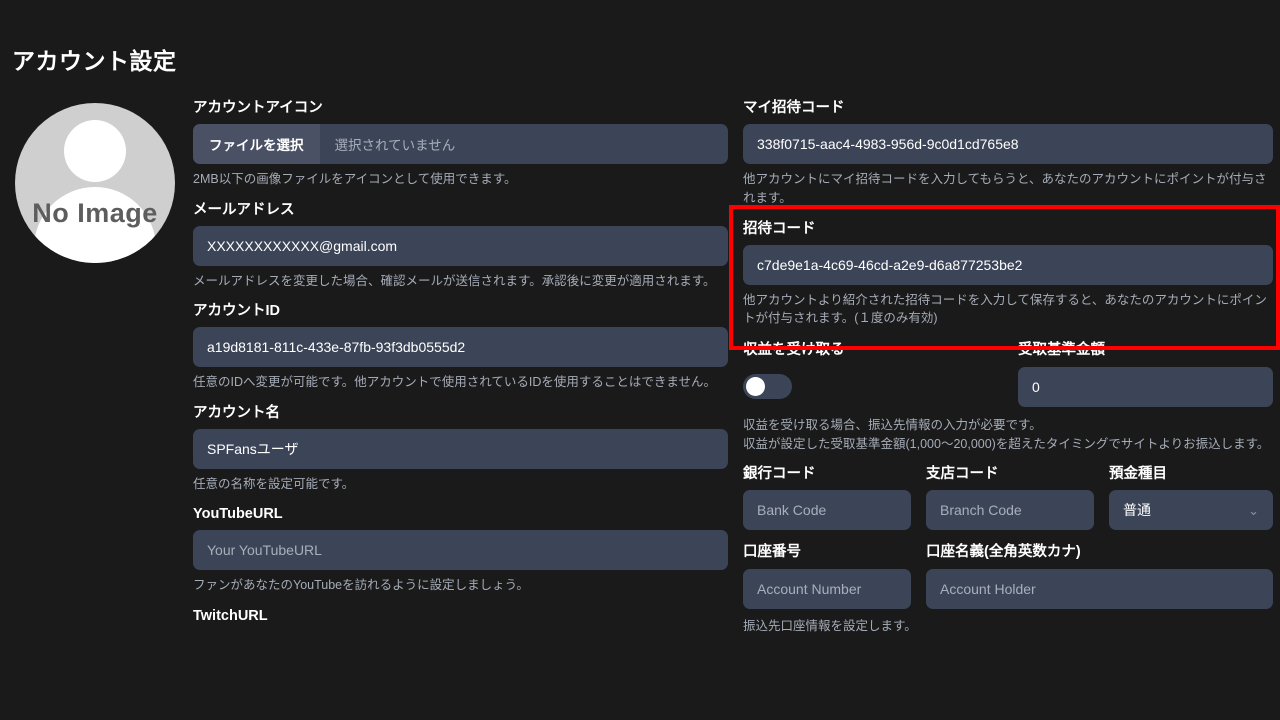  What do you see at coordinates (274, 483) in the screenshot?
I see `account-name-hint: 任意の名称を設定可能です。` at bounding box center [274, 483].